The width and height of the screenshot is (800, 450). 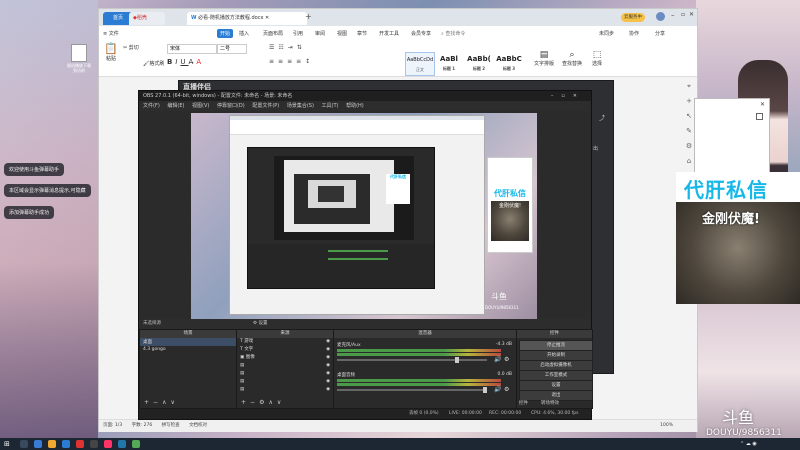 What do you see at coordinates (282, 47) in the screenshot?
I see `numbered-list-icon: ☷` at bounding box center [282, 47].